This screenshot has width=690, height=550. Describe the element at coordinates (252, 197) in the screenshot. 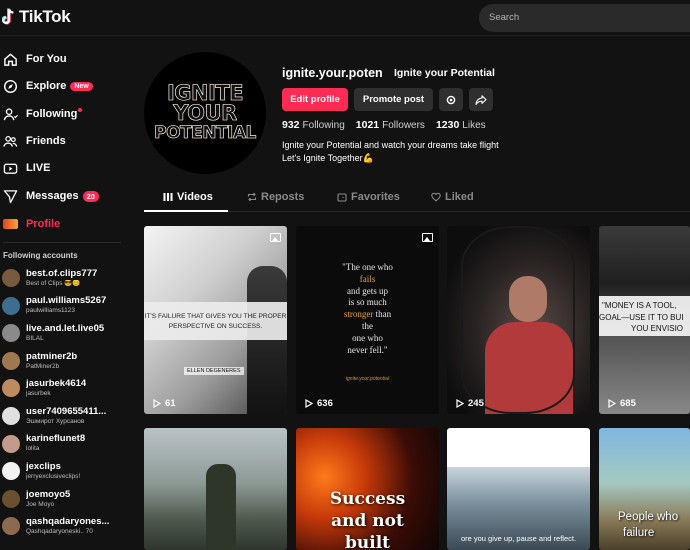

I see `repost-icon` at that location.